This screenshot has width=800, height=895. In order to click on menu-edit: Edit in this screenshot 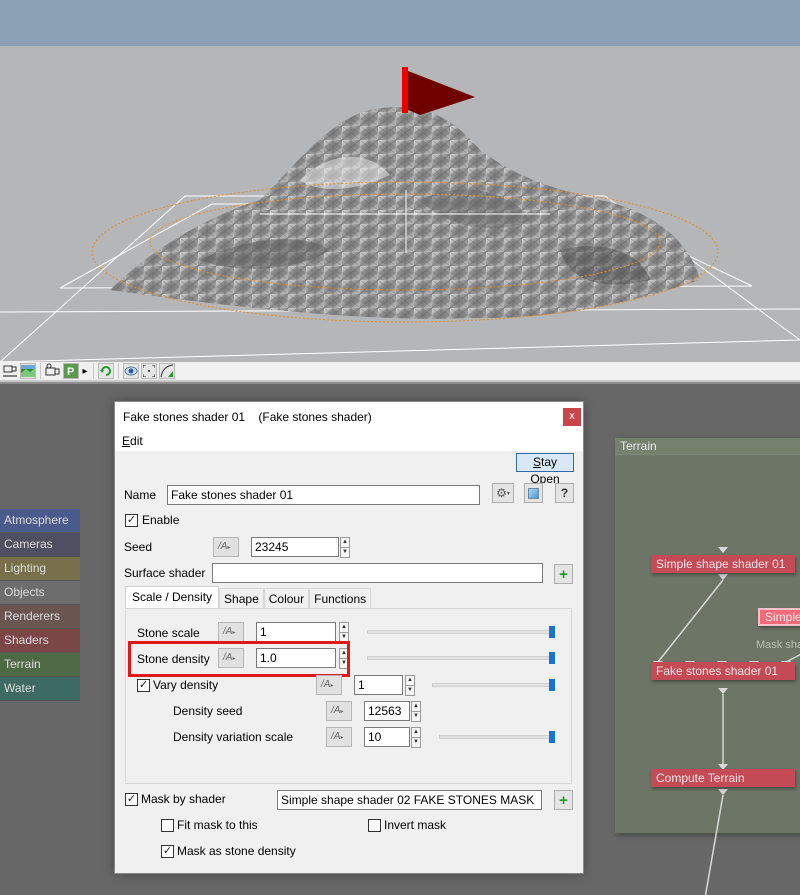, I will do `click(132, 441)`.